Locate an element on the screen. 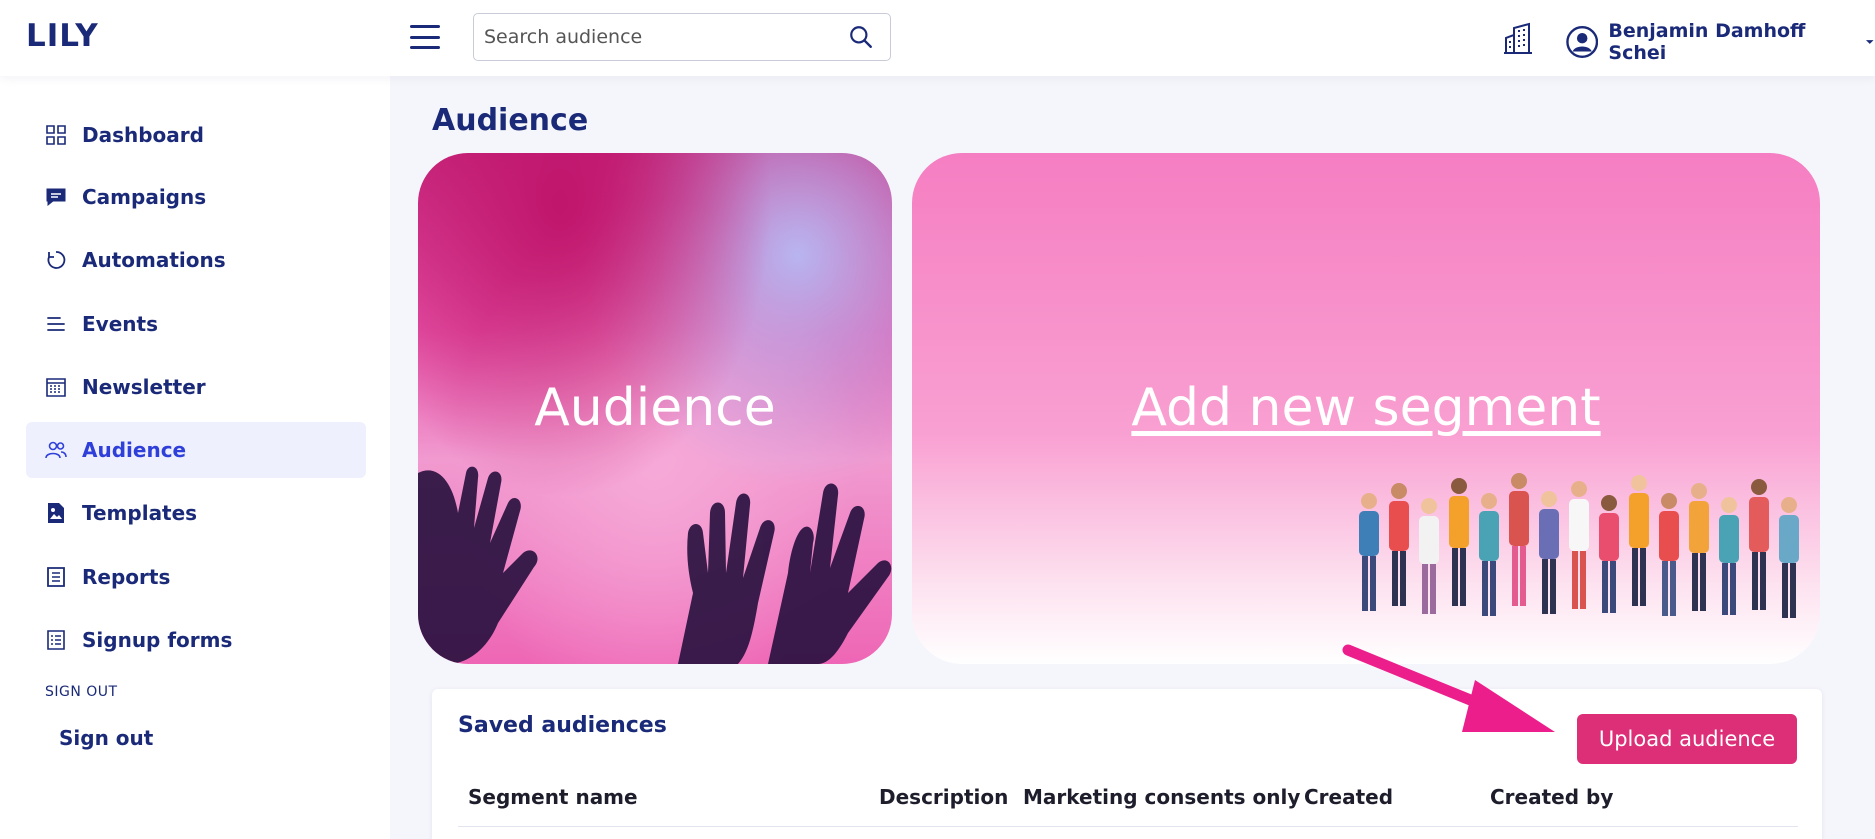  sidebar-item-label: Templates is located at coordinates (140, 513).